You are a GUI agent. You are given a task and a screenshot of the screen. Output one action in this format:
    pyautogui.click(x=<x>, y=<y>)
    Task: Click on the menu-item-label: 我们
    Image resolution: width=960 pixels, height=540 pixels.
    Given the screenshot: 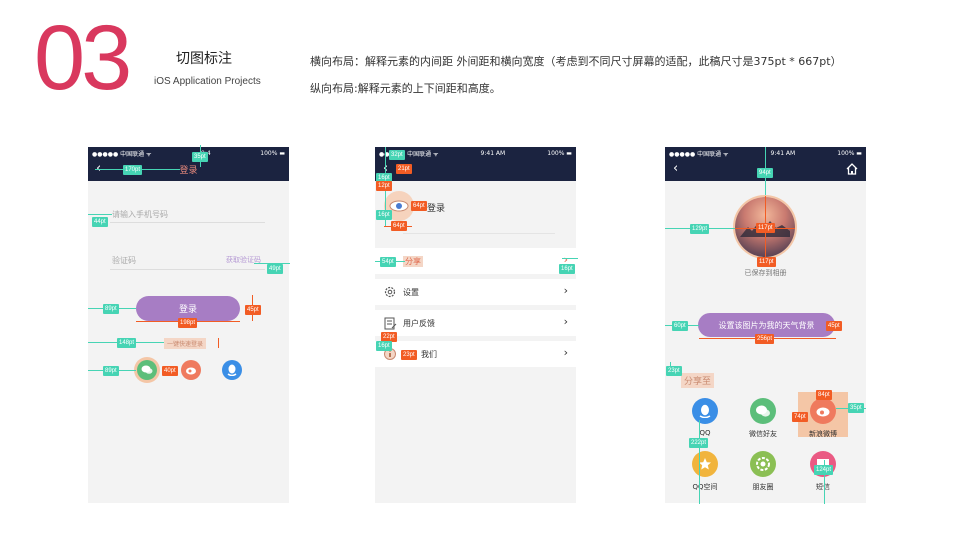 What is the action you would take?
    pyautogui.click(x=429, y=354)
    